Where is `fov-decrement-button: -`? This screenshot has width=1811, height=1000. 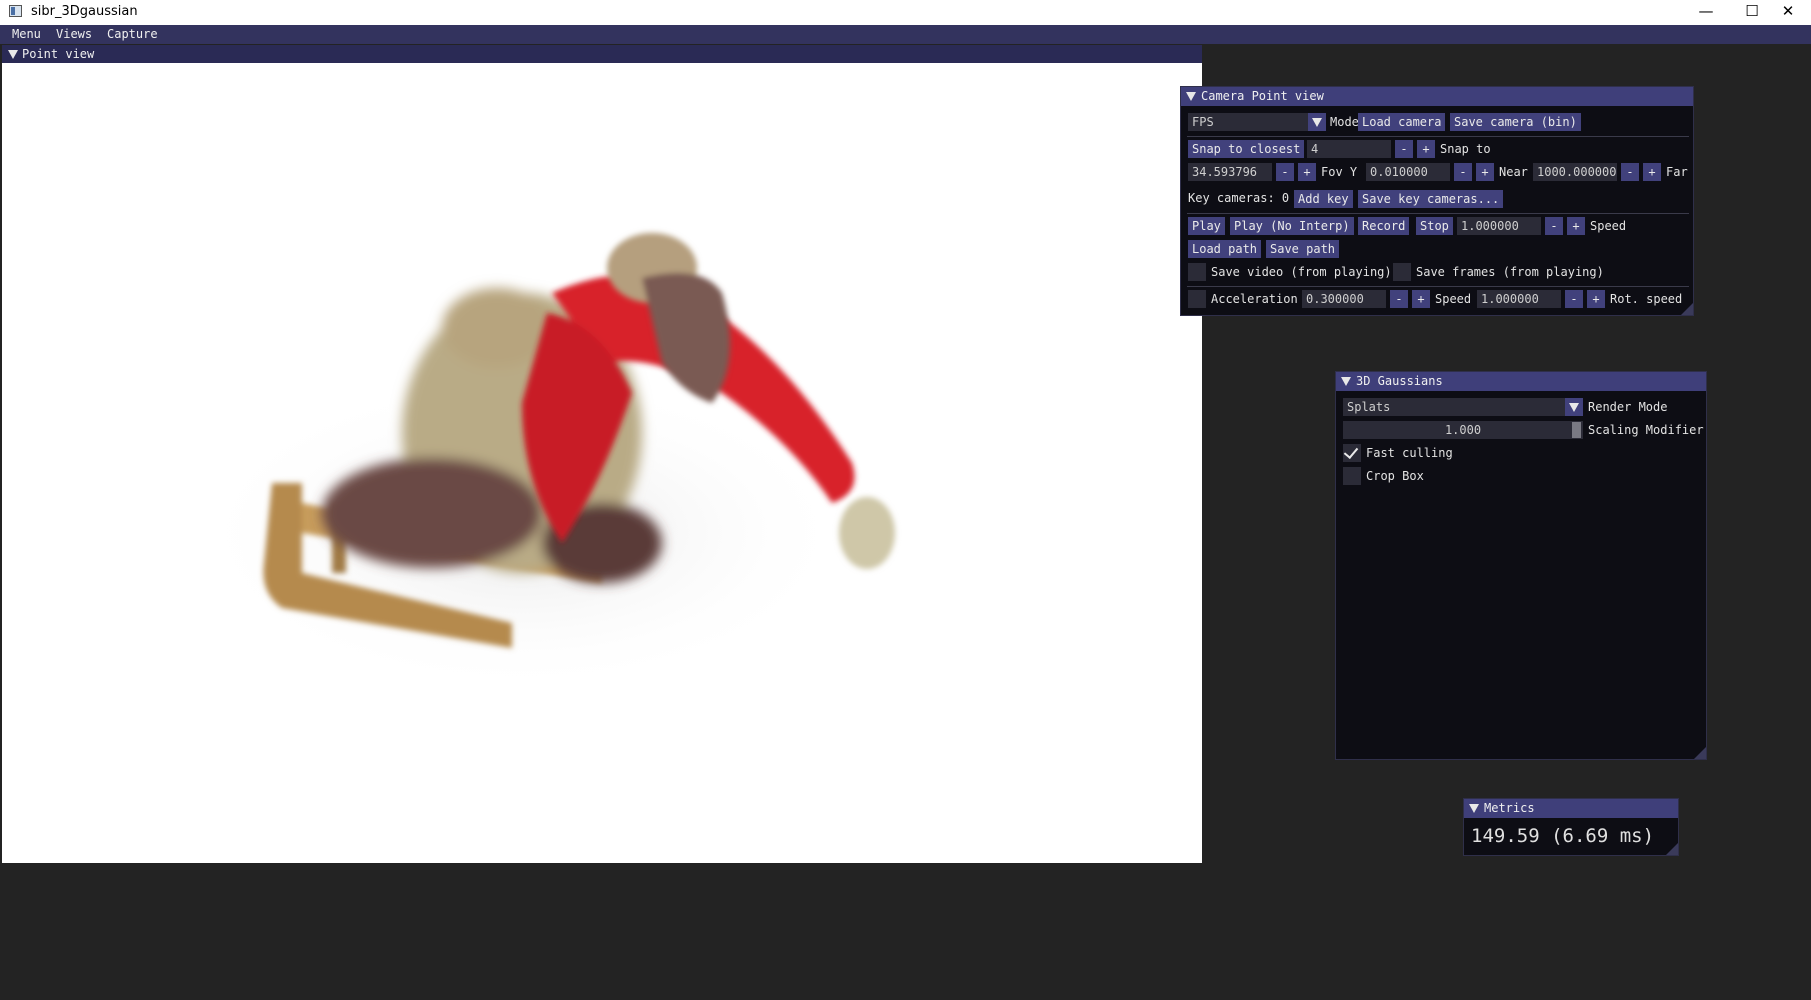 fov-decrement-button: - is located at coordinates (1285, 172).